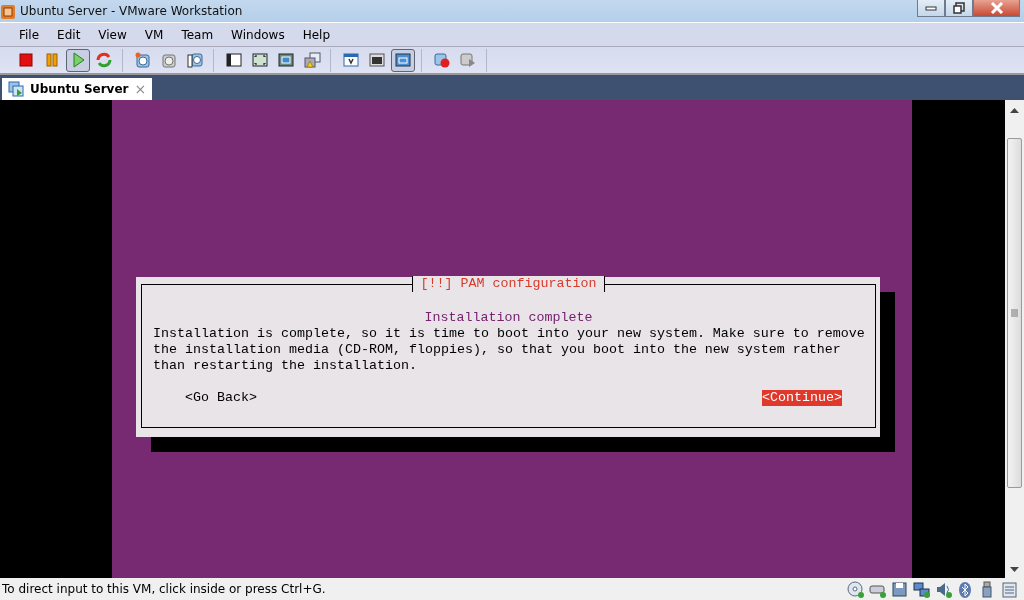  I want to click on refresh-icon, so click(104, 60).